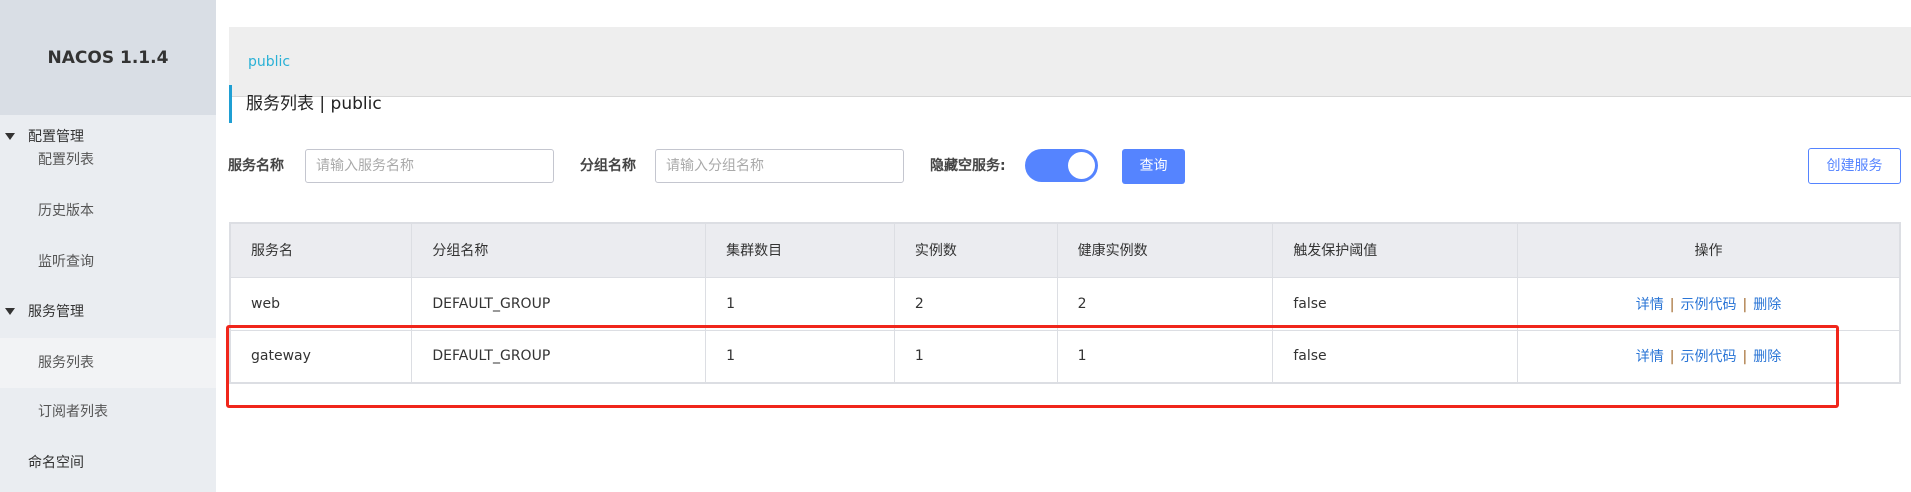 The image size is (1911, 492). Describe the element at coordinates (108, 262) in the screenshot. I see `sidebar-item-listener-query: 监听查询` at that location.